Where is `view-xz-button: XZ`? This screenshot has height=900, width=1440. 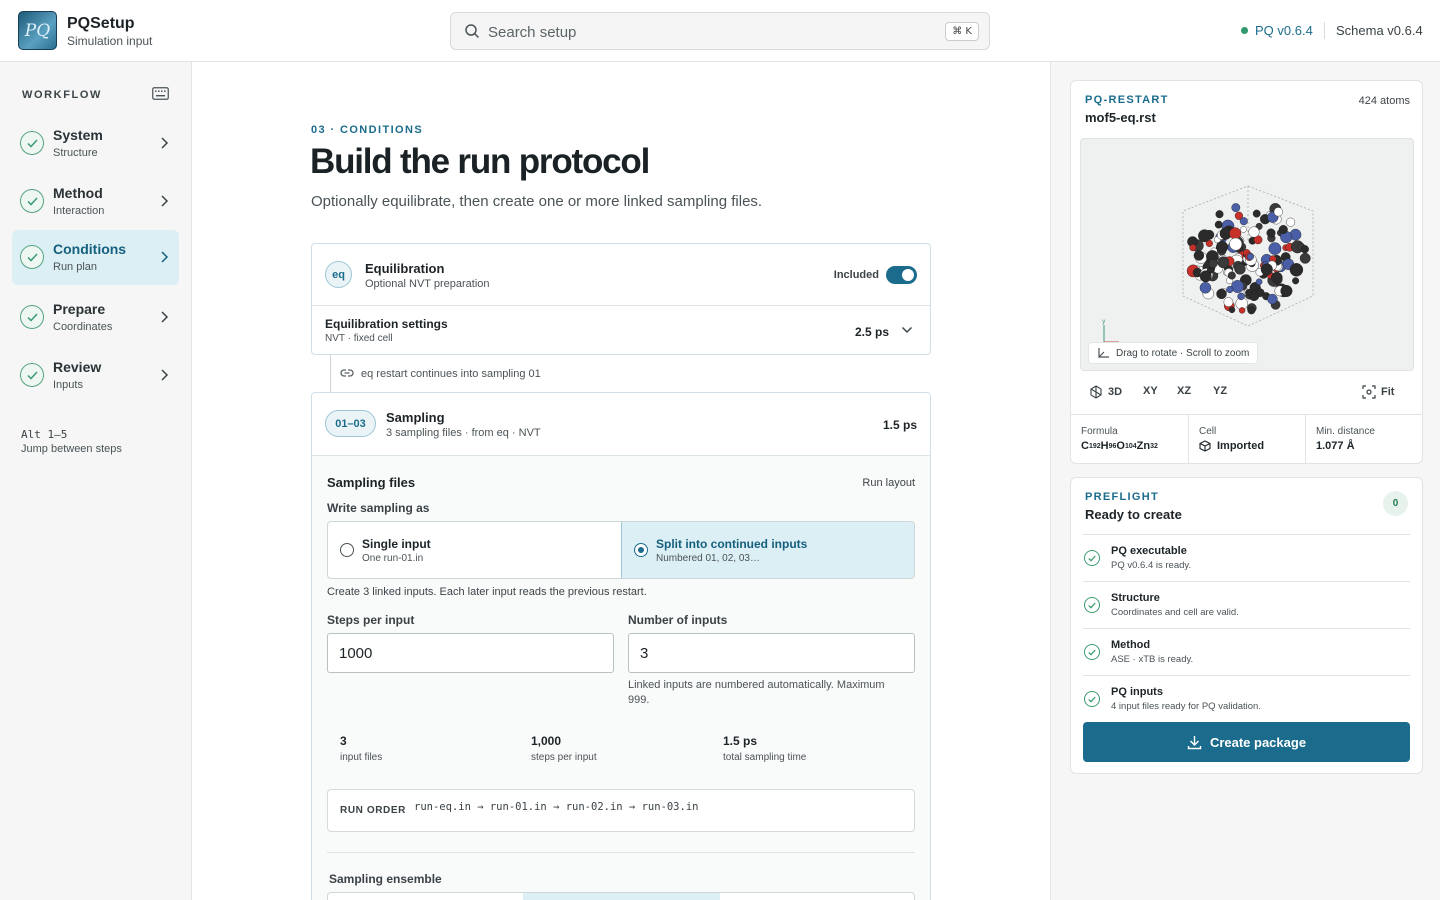
view-xz-button: XZ is located at coordinates (1184, 391).